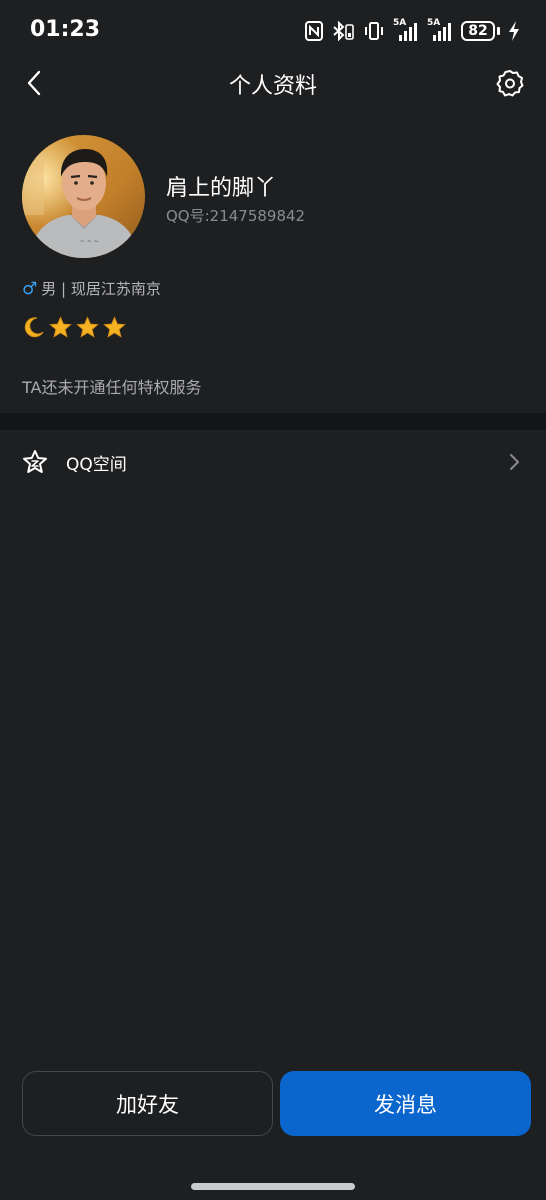  Describe the element at coordinates (112, 387) in the screenshot. I see `privilege-text: TA还未开通任何特权服务` at that location.